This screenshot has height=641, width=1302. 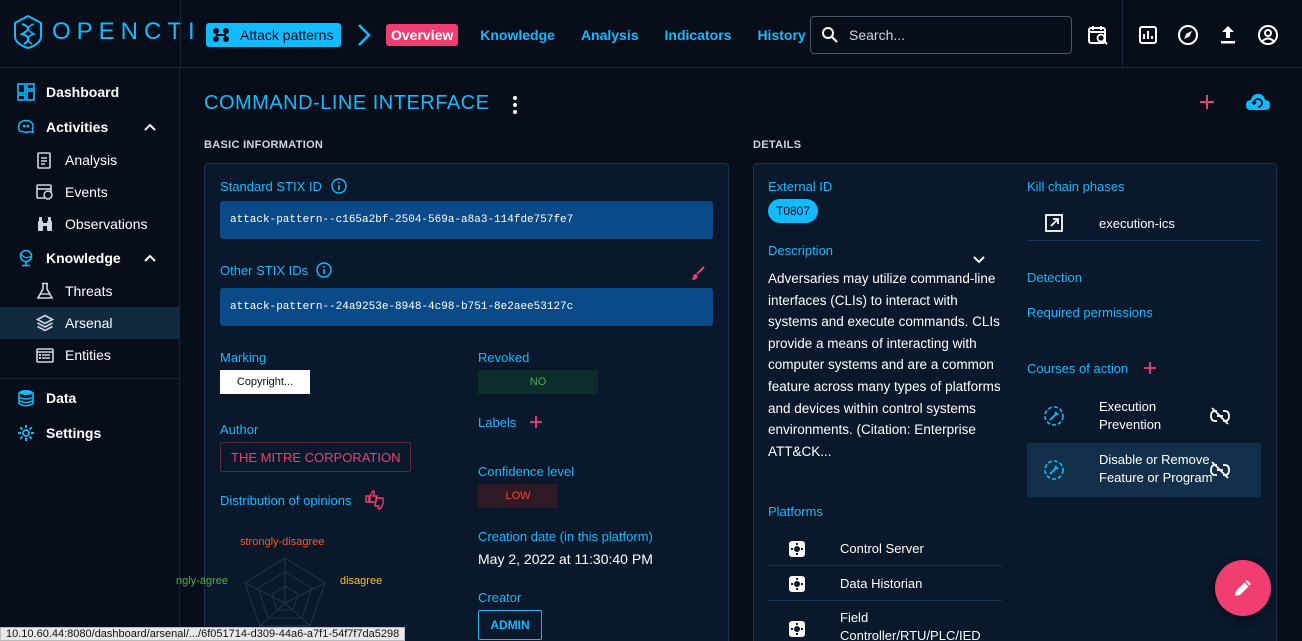 I want to click on revoked-label: Revoked, so click(x=504, y=357).